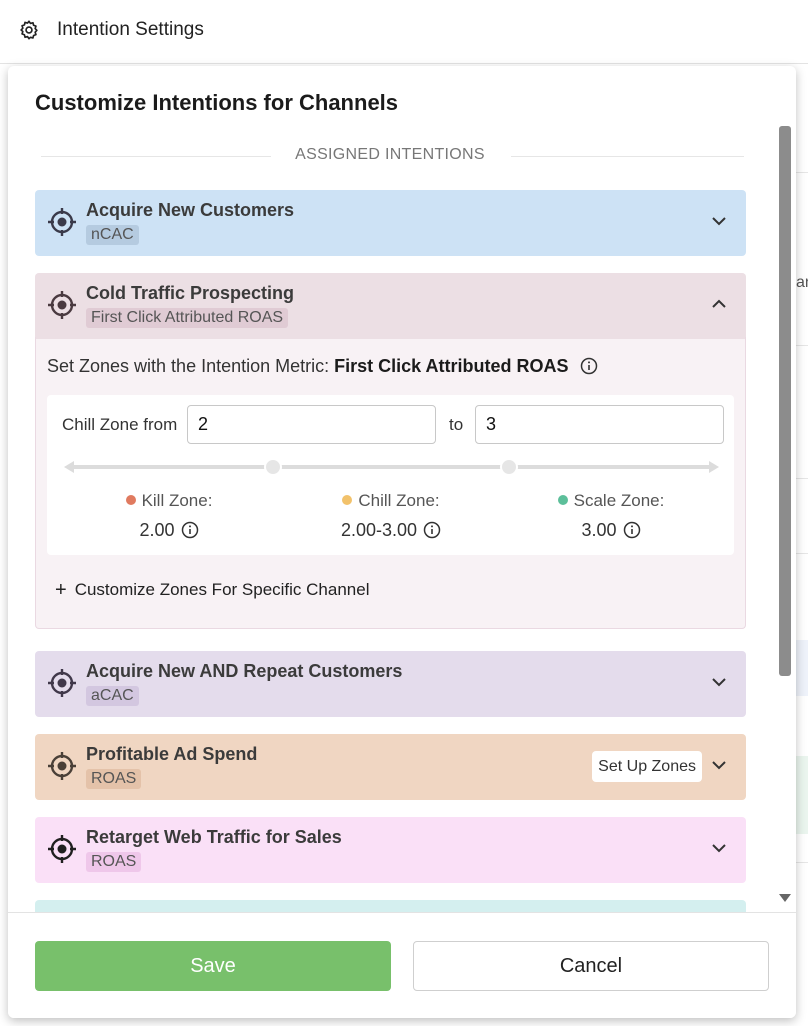 The height and width of the screenshot is (1026, 808). What do you see at coordinates (391, 467) in the screenshot?
I see `zone-range-slider` at bounding box center [391, 467].